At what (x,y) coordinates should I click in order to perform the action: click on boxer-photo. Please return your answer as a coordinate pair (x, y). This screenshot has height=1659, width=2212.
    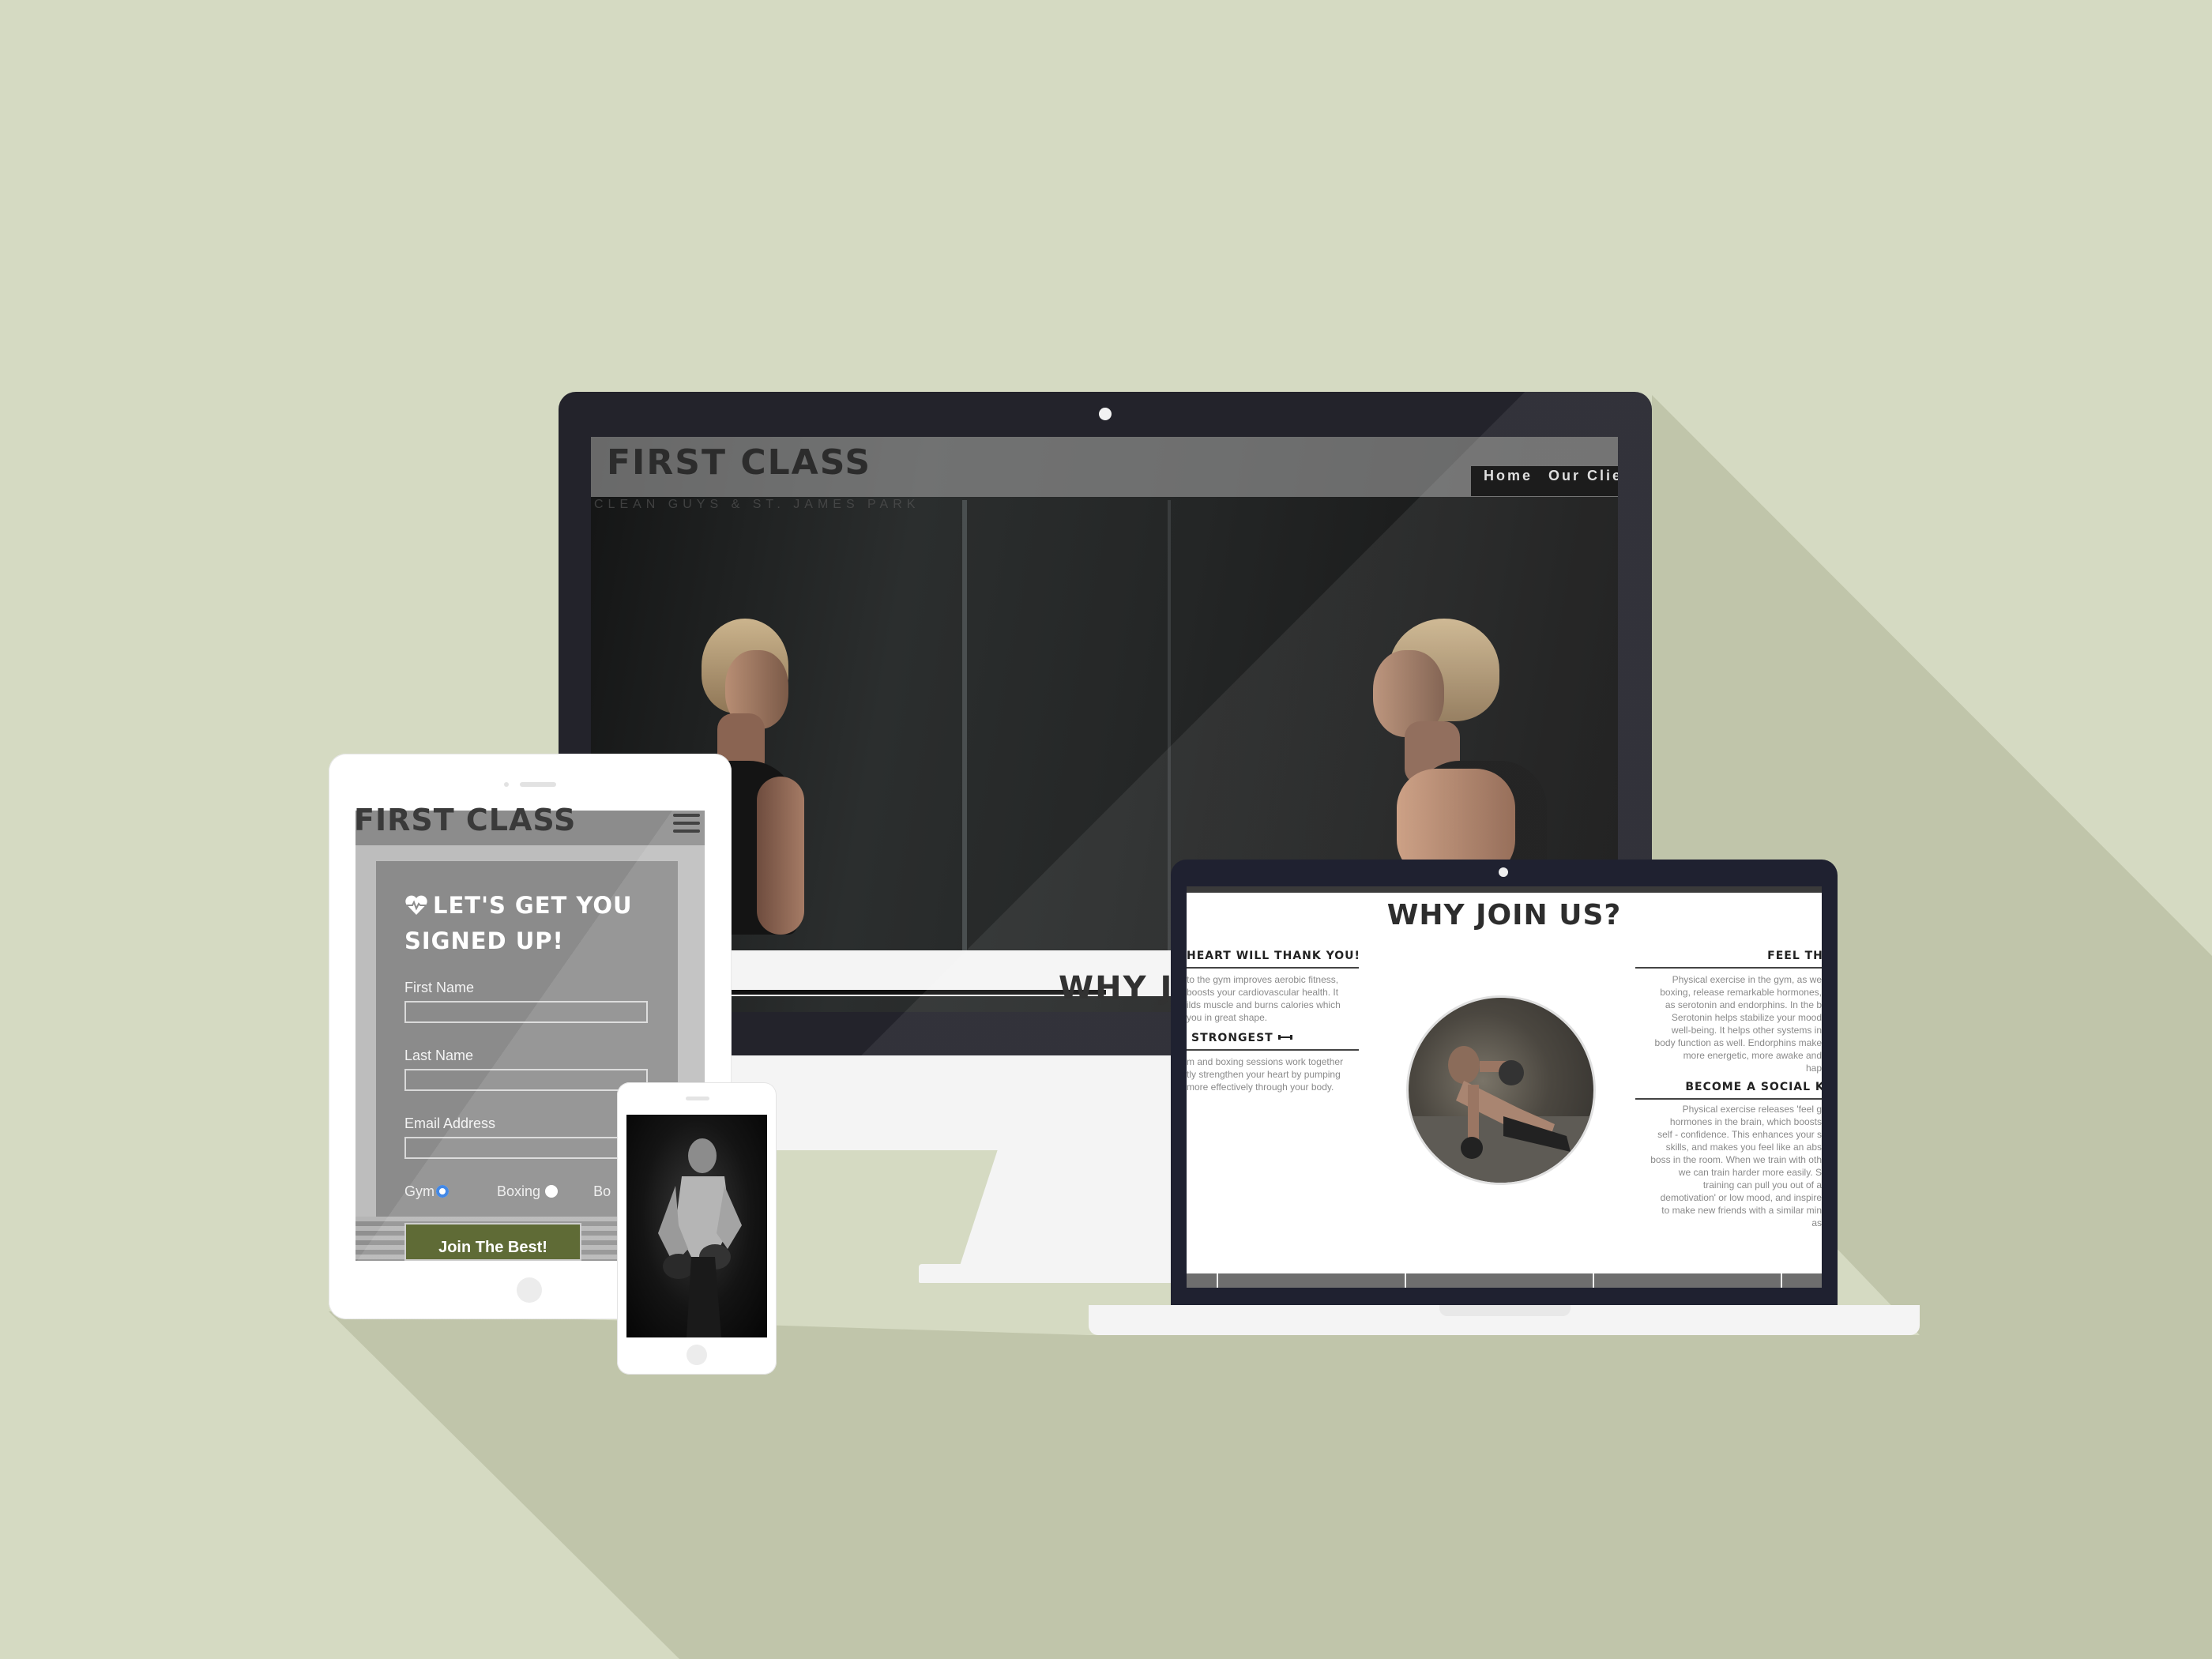
    Looking at the image, I should click on (697, 1226).